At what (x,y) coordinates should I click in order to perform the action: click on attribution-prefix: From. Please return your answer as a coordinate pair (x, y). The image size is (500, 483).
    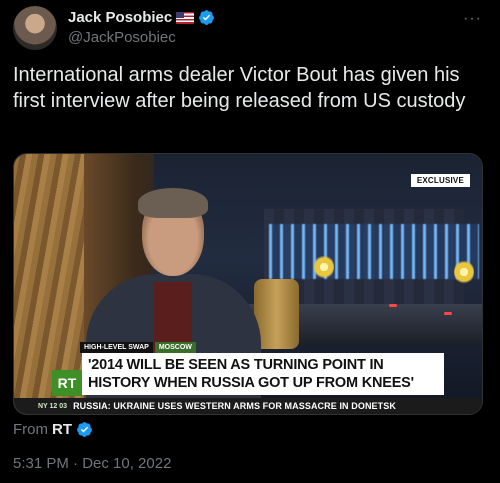
    Looking at the image, I should click on (30, 429).